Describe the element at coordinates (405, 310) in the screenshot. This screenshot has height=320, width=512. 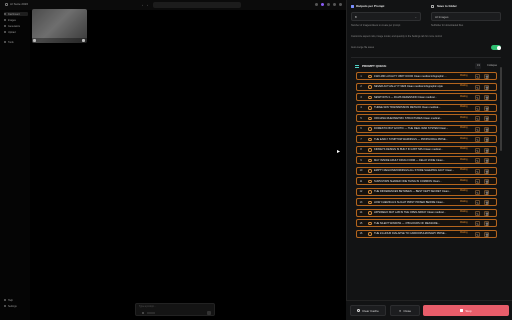
I see `close-button: ✕ Close` at that location.